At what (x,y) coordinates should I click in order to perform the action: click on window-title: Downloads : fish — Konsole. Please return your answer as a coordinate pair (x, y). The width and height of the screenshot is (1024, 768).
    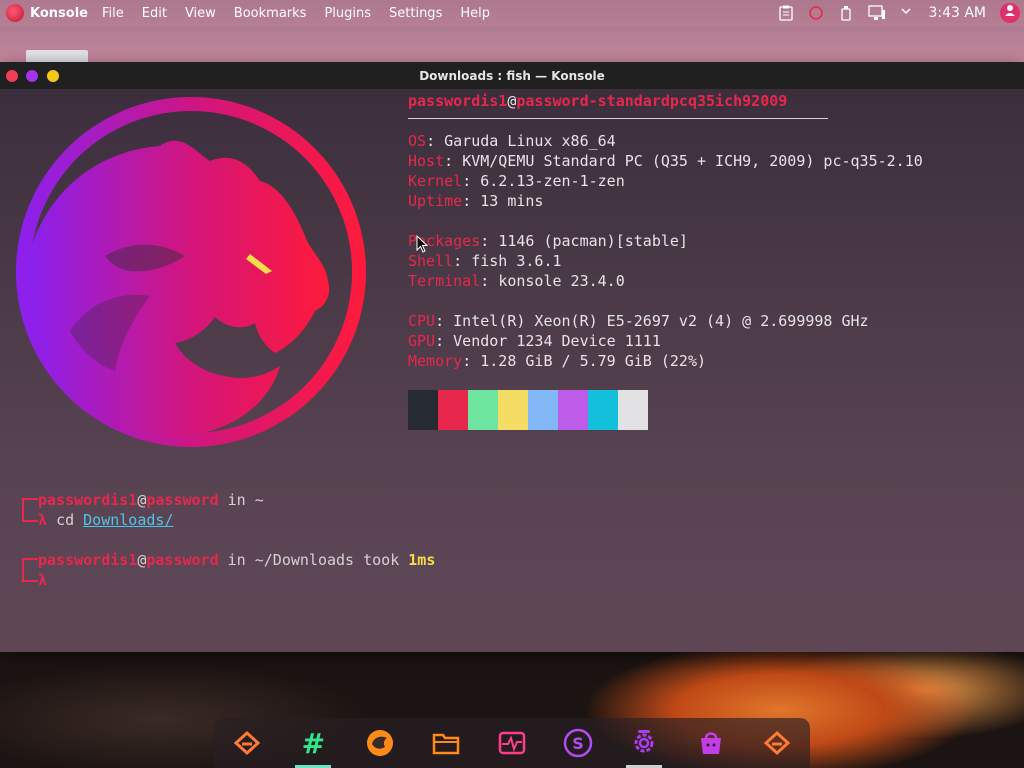
    Looking at the image, I should click on (512, 75).